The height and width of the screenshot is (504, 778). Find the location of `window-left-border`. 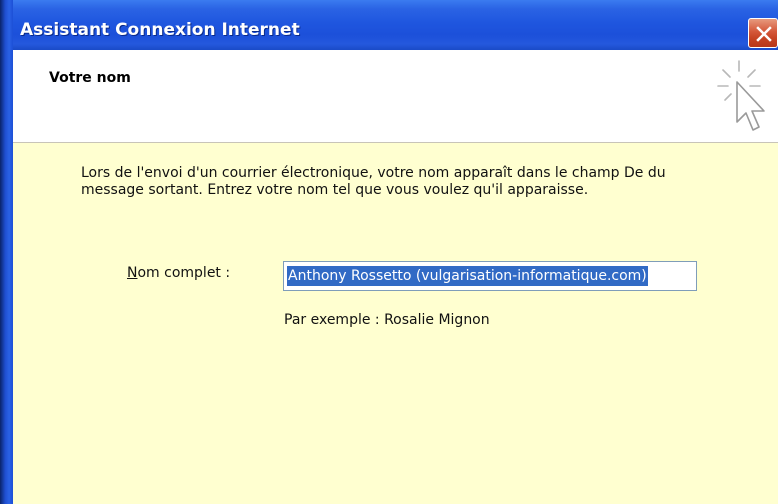

window-left-border is located at coordinates (6, 252).